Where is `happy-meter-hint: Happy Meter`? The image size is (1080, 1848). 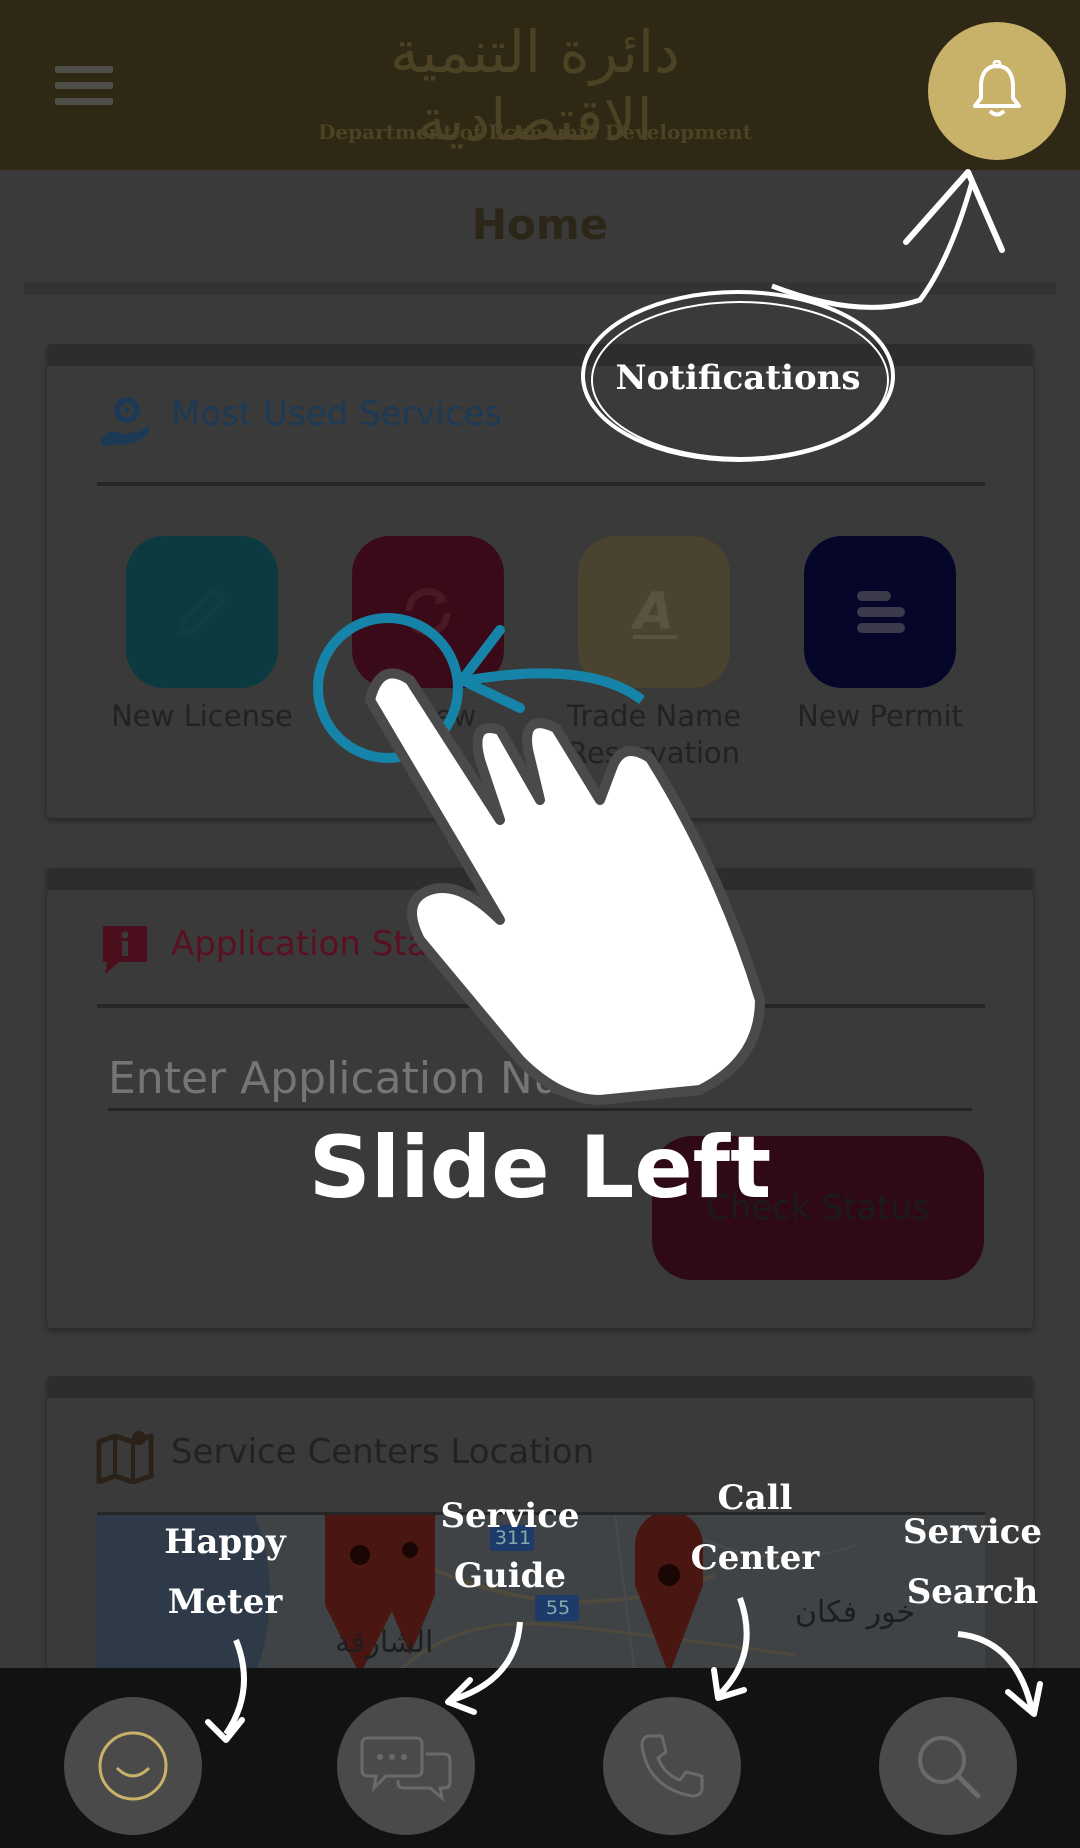 happy-meter-hint: Happy Meter is located at coordinates (225, 1572).